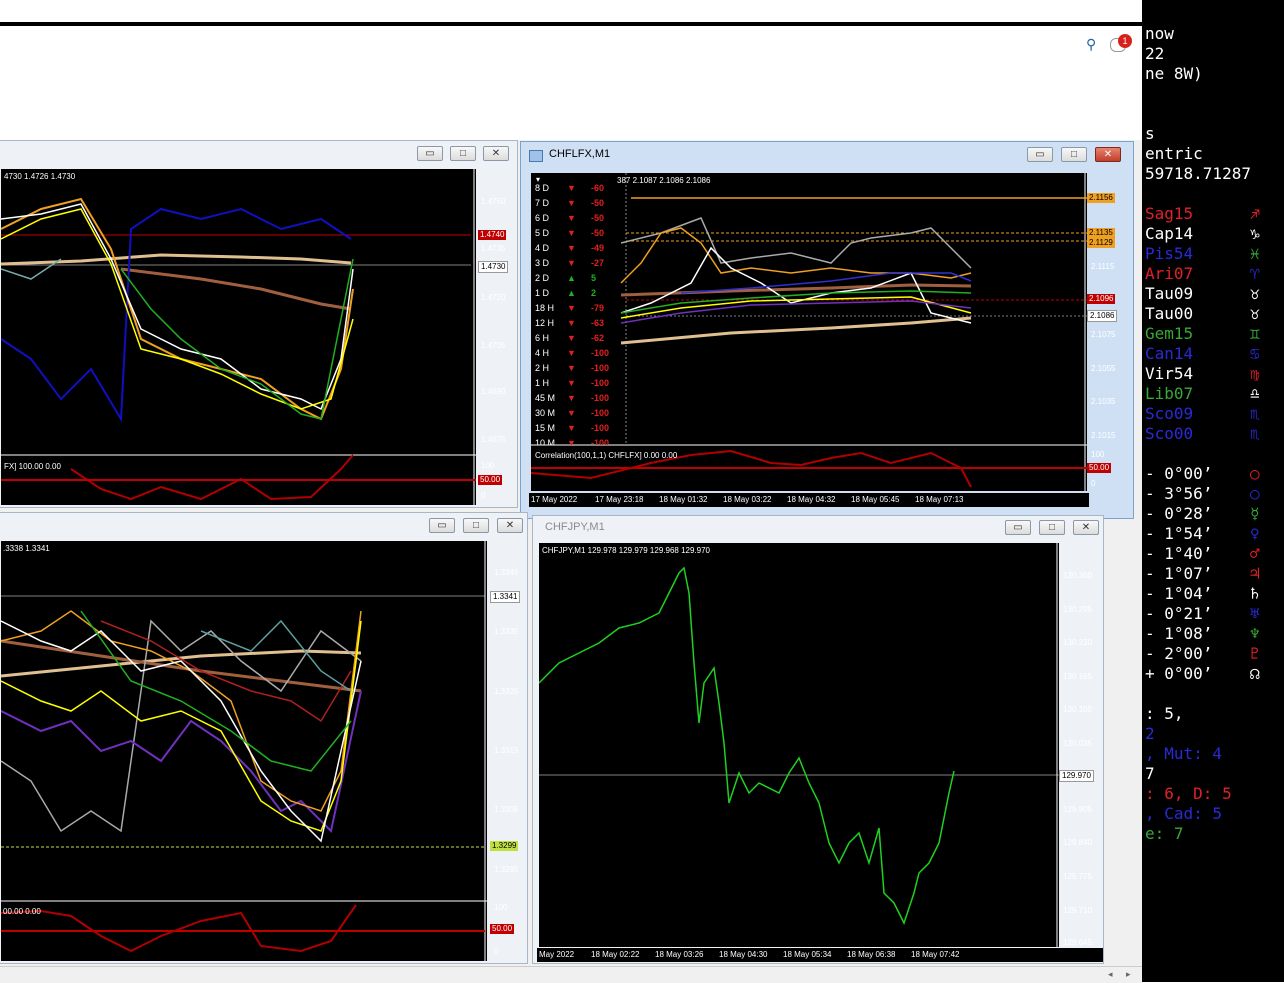 This screenshot has height=983, width=1284. What do you see at coordinates (1179, 553) in the screenshot?
I see `aspect-row: - 1°40’` at bounding box center [1179, 553].